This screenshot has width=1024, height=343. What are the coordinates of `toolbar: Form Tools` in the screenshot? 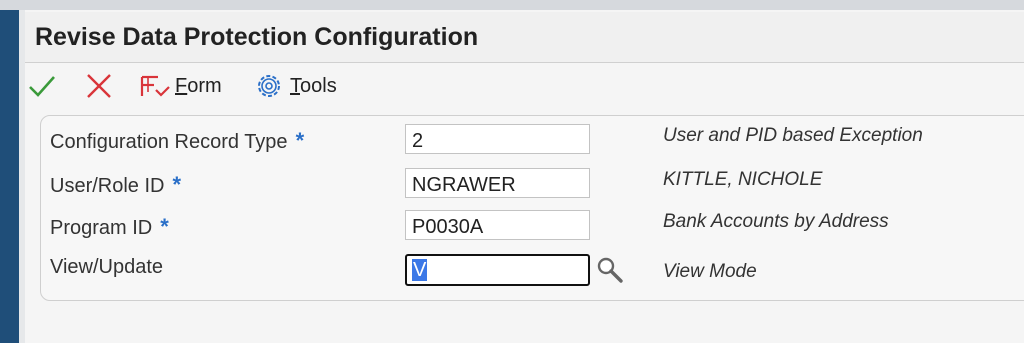 It's located at (524, 86).